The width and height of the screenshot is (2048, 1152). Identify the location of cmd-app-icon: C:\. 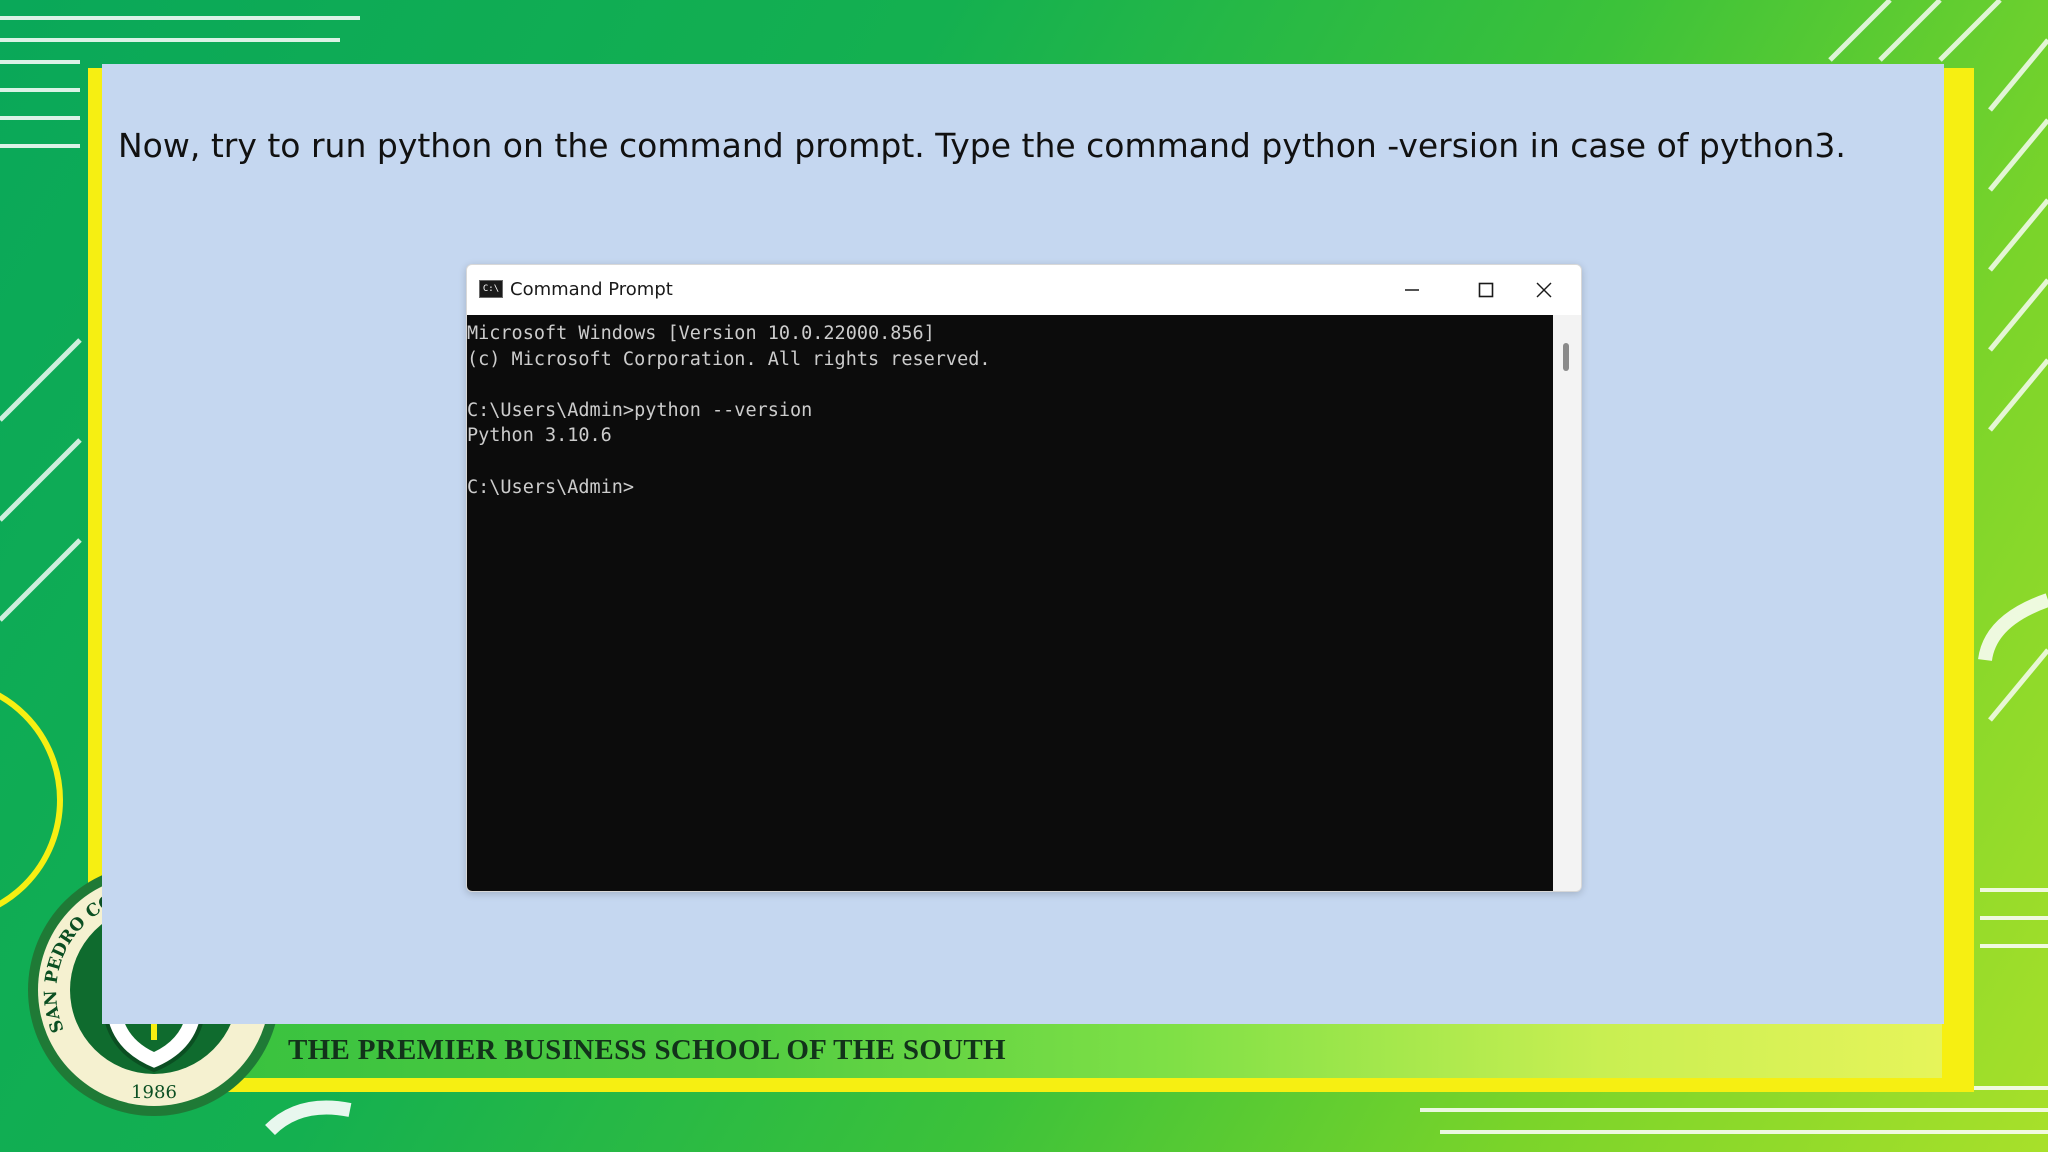
(491, 289).